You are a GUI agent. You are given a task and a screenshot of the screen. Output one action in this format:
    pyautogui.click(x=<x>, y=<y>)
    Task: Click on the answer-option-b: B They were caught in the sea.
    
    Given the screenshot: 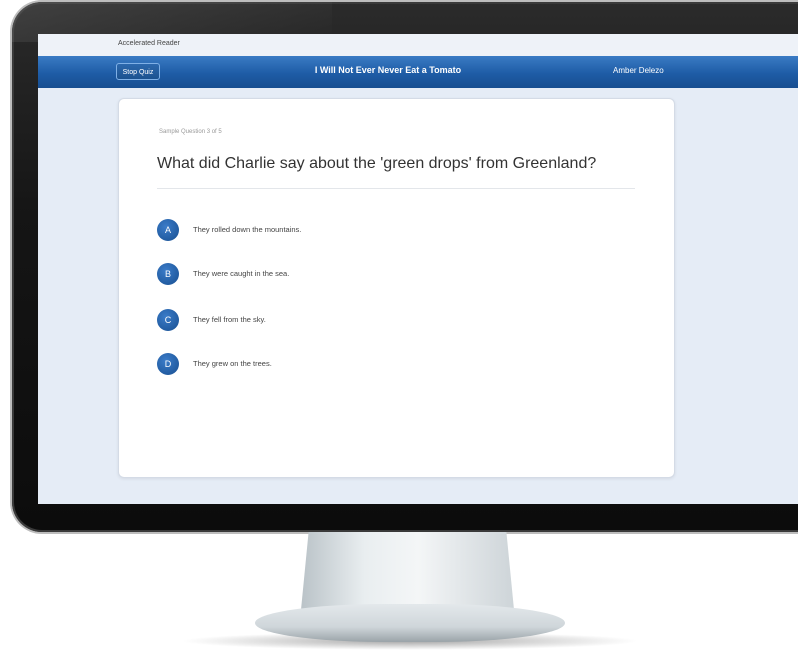 What is the action you would take?
    pyautogui.click(x=307, y=274)
    